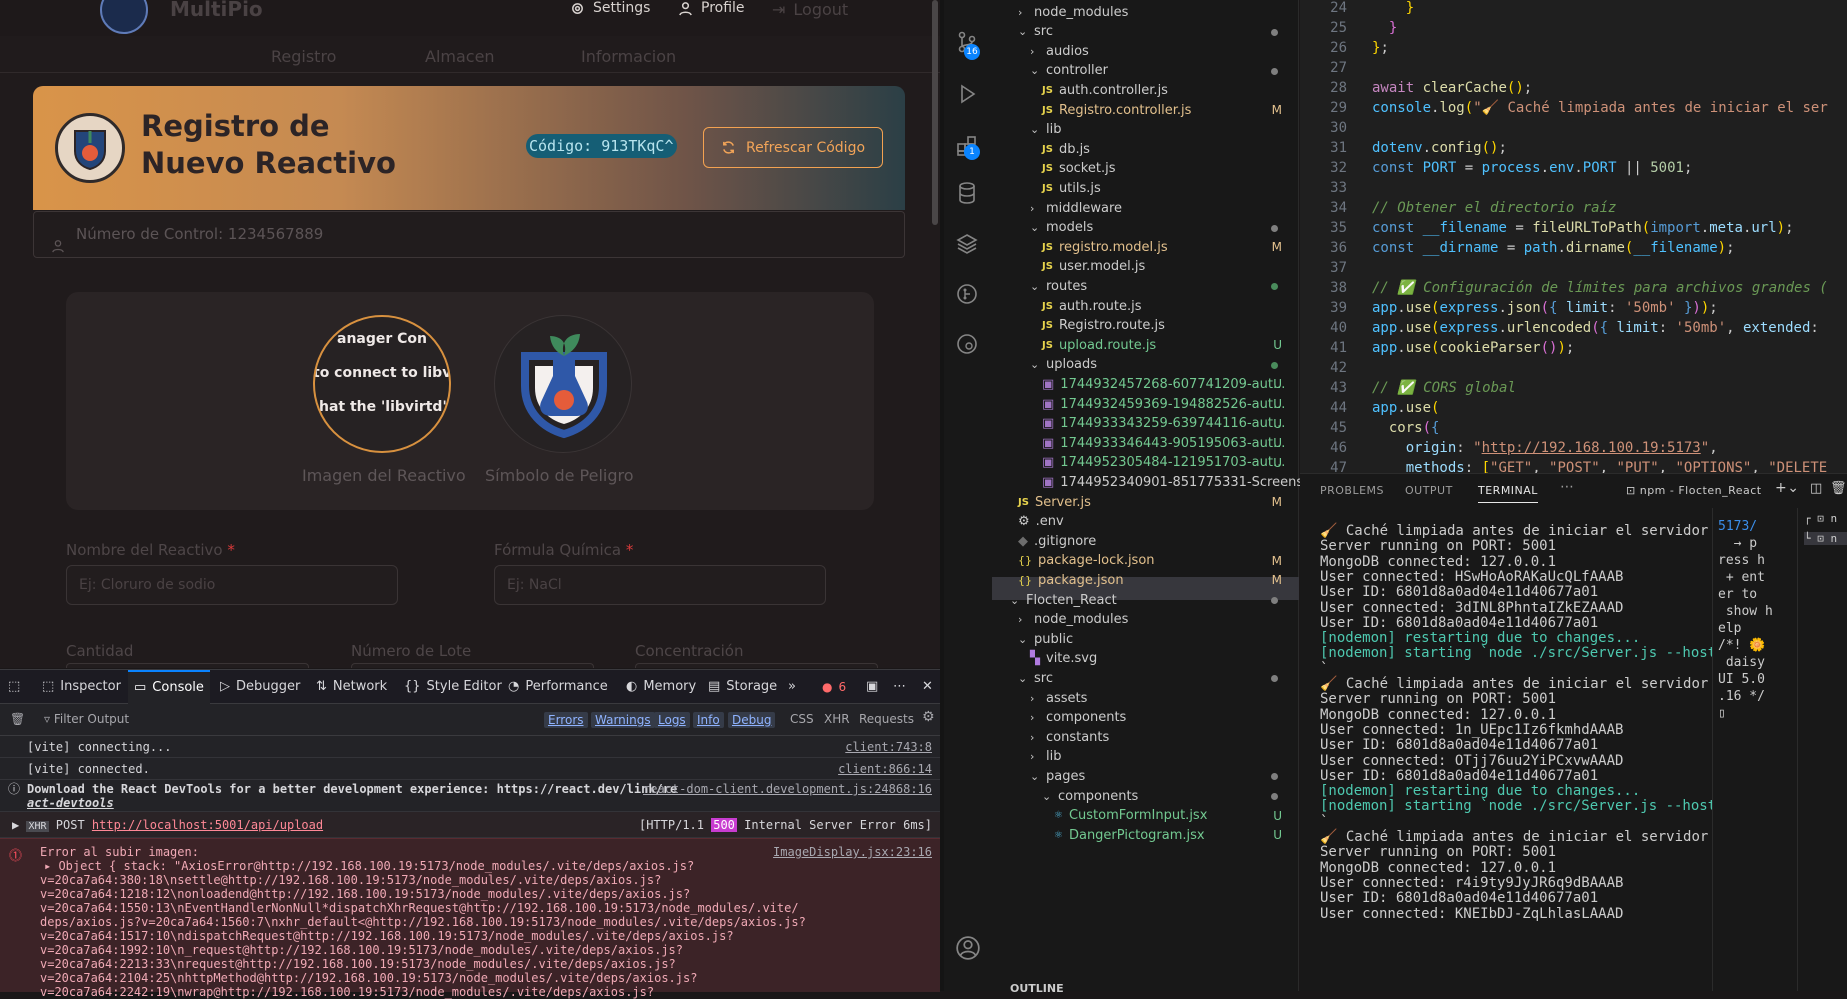 The image size is (1847, 999). Describe the element at coordinates (672, 720) in the screenshot. I see `level-logs: Logs` at that location.